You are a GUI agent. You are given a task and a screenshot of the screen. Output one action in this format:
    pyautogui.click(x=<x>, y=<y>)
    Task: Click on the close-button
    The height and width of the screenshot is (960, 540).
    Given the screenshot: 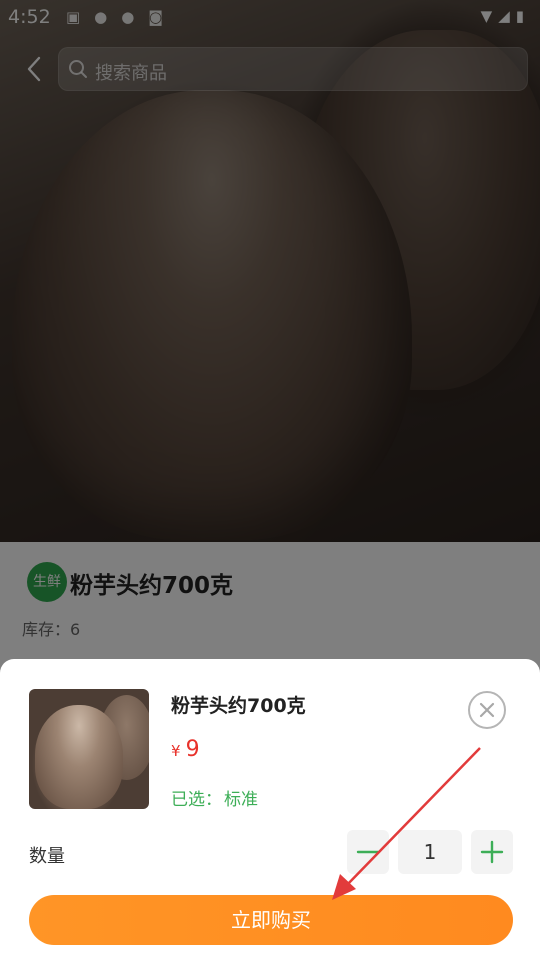 What is the action you would take?
    pyautogui.click(x=487, y=710)
    